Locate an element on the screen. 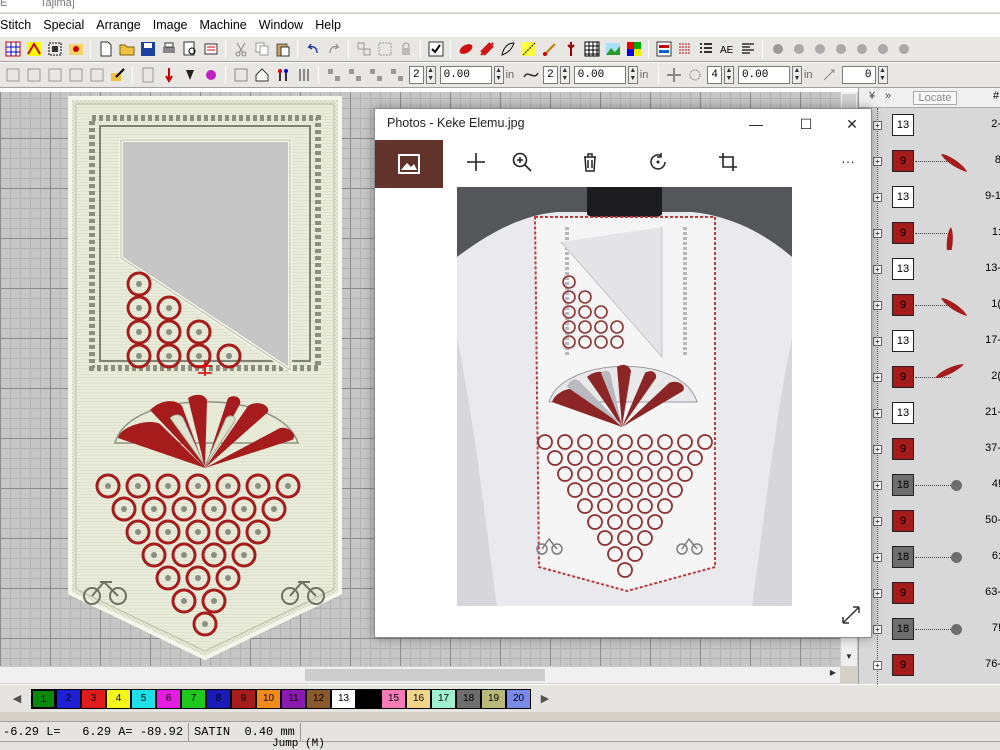  rotation-stepper: ▲ ▼ is located at coordinates (882, 75).